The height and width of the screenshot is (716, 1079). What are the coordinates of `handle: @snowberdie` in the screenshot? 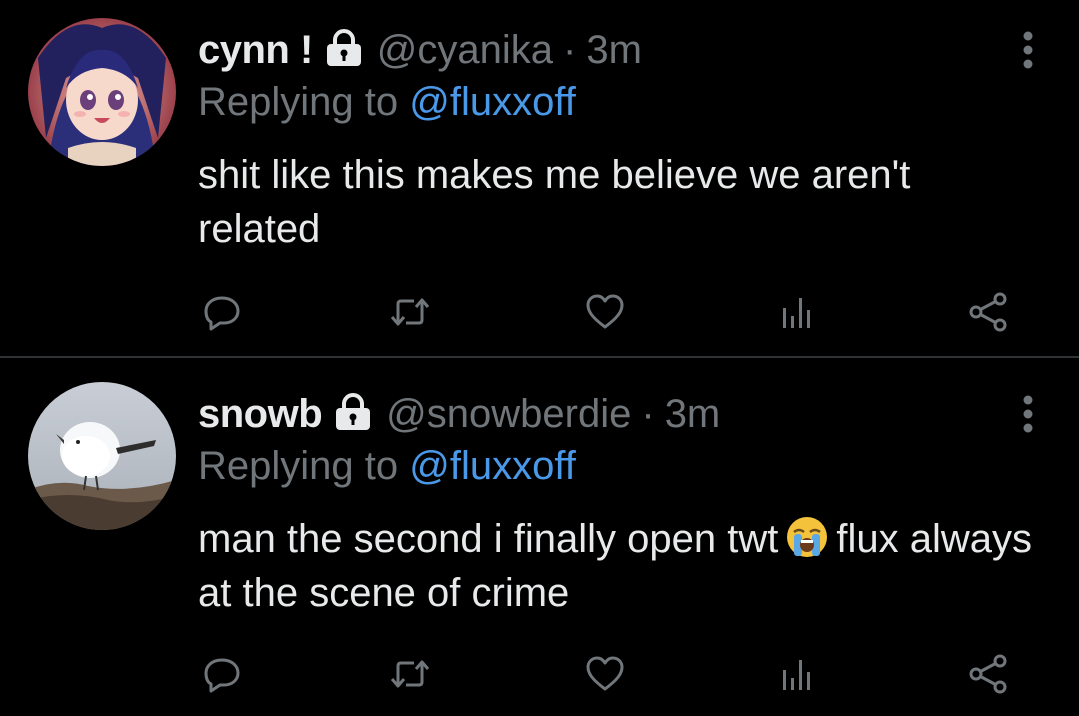 It's located at (508, 414).